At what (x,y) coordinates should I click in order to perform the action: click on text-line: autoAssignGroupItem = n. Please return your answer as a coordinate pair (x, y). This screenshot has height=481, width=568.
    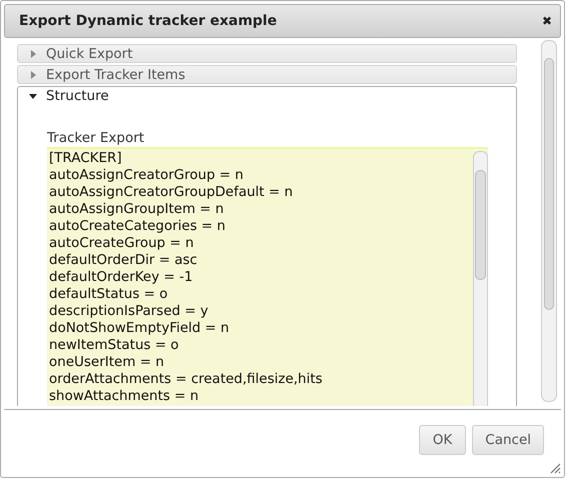
    Looking at the image, I should click on (137, 209).